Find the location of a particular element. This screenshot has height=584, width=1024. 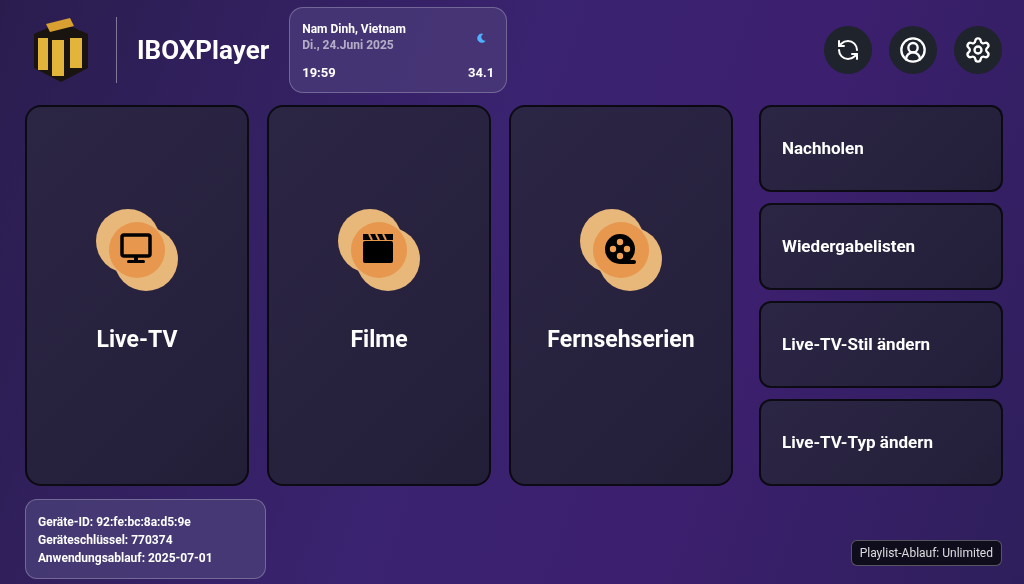

menu-button: Nachholen is located at coordinates (881, 148).